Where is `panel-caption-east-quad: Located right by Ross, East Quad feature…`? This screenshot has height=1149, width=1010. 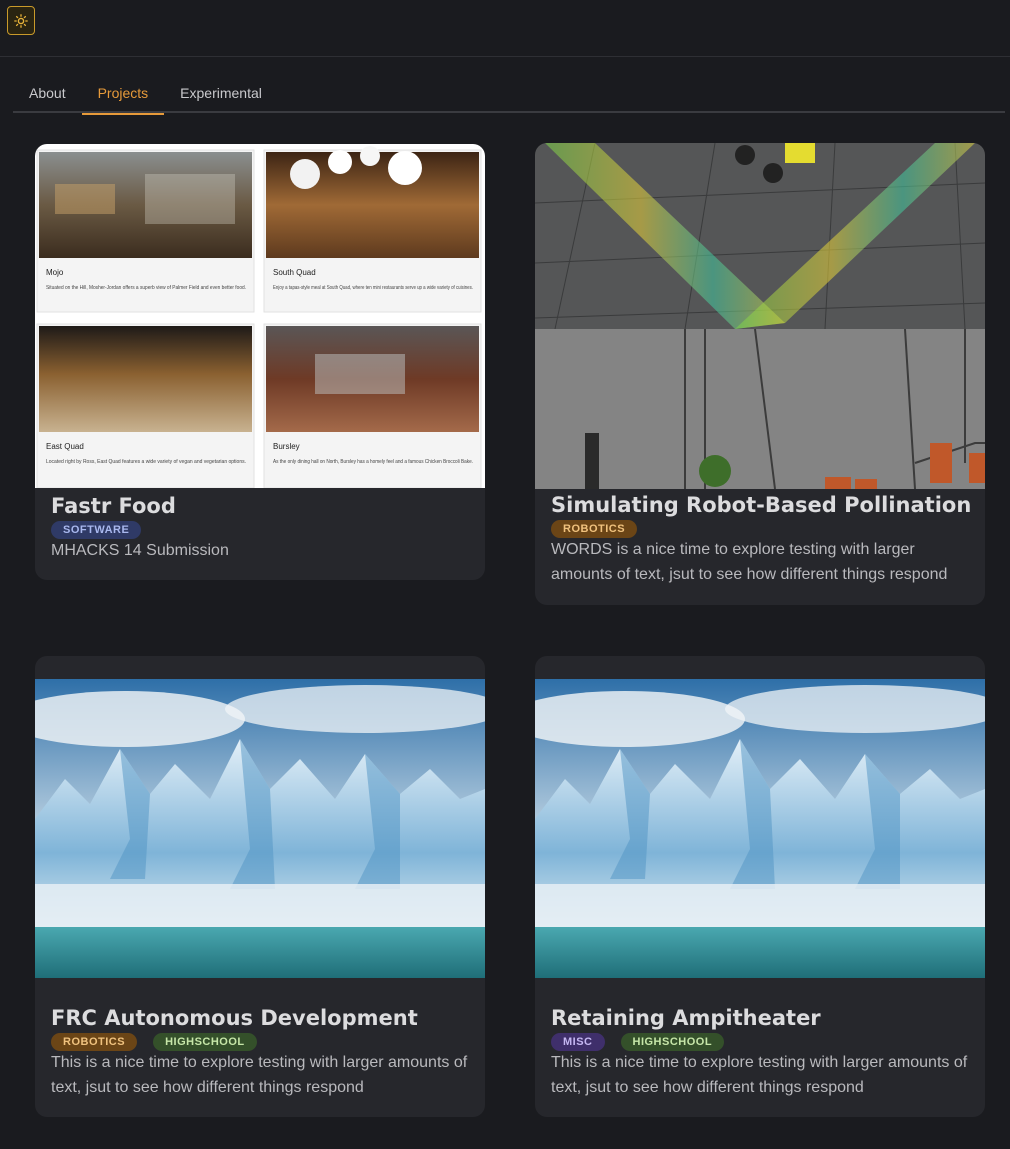 panel-caption-east-quad: Located right by Ross, East Quad feature… is located at coordinates (146, 462).